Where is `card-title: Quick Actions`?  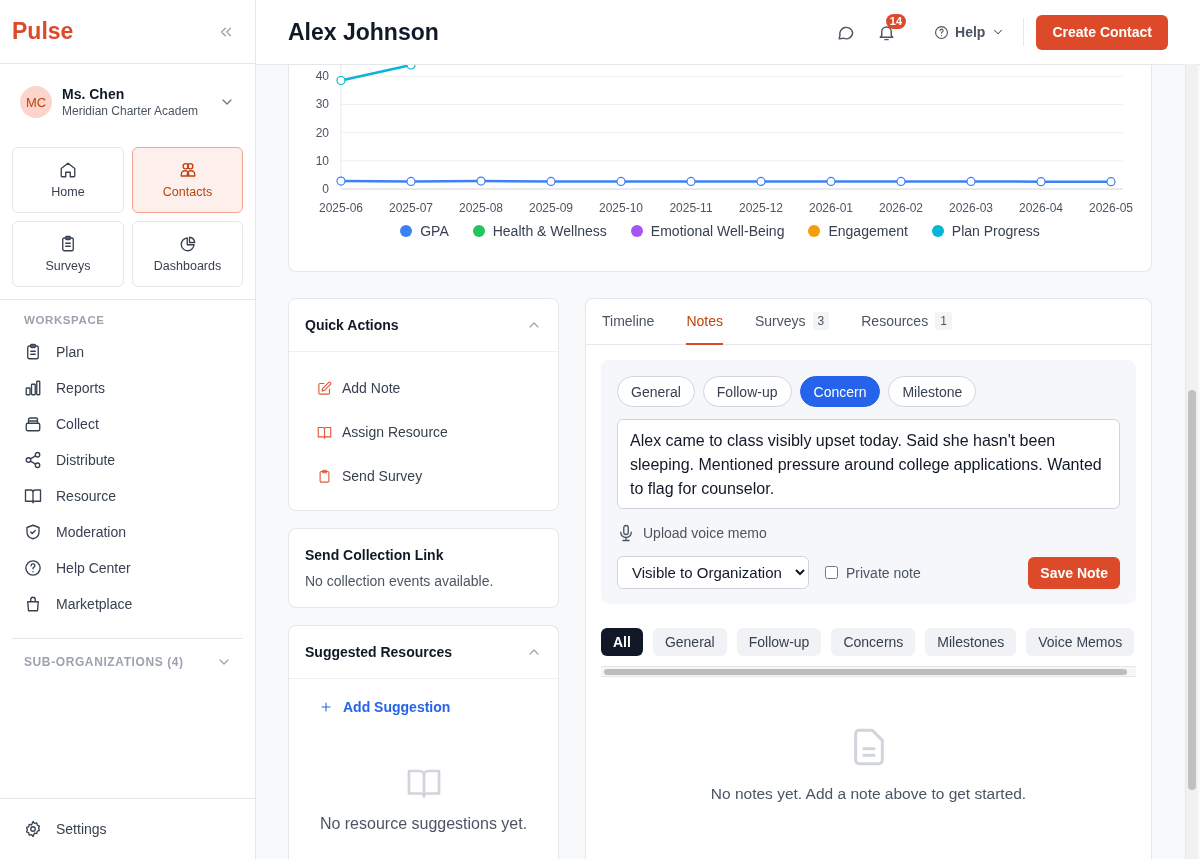 card-title: Quick Actions is located at coordinates (352, 325).